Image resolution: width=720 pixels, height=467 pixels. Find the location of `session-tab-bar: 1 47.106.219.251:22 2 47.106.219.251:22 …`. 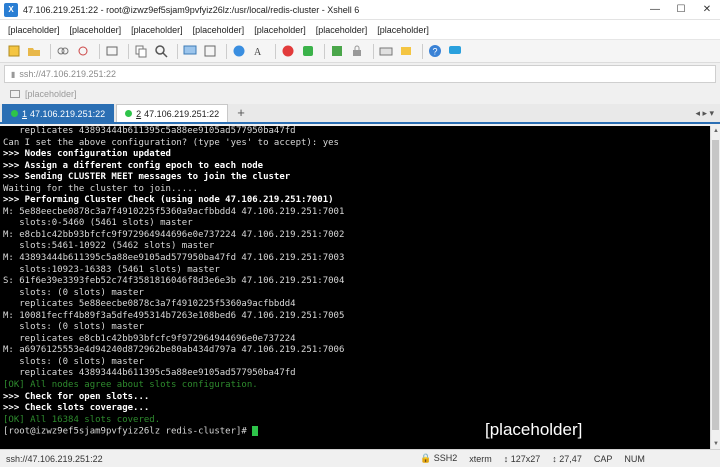

session-tab-bar: 1 47.106.219.251:22 2 47.106.219.251:22 … is located at coordinates (360, 114).